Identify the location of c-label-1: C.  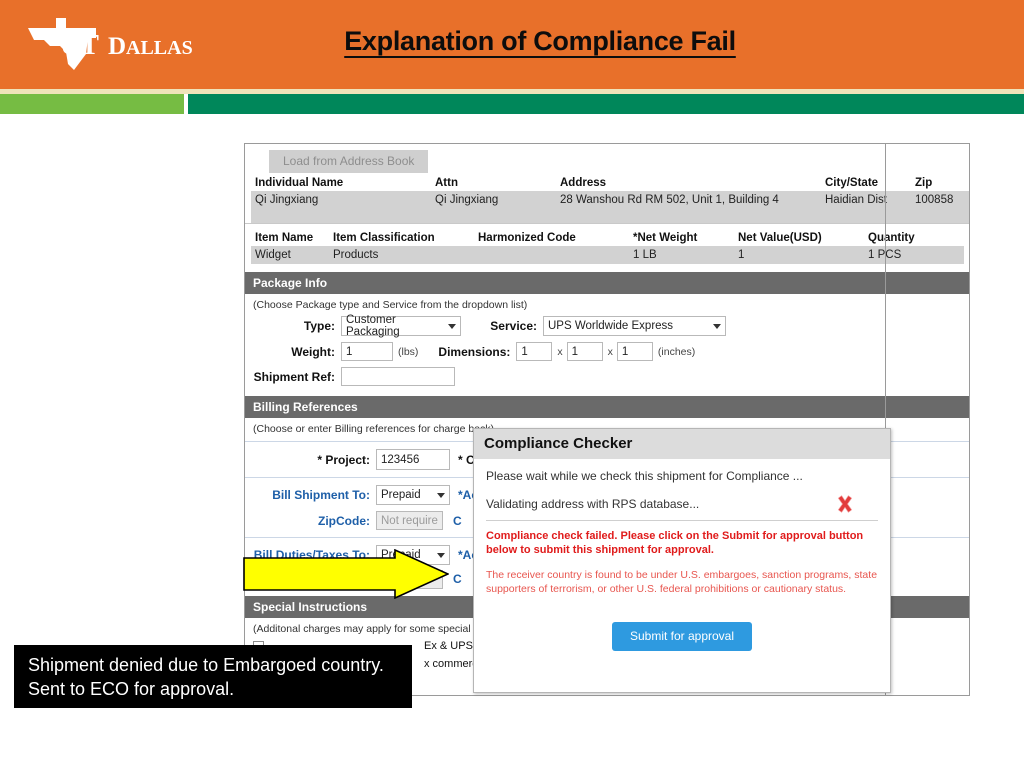
(457, 520).